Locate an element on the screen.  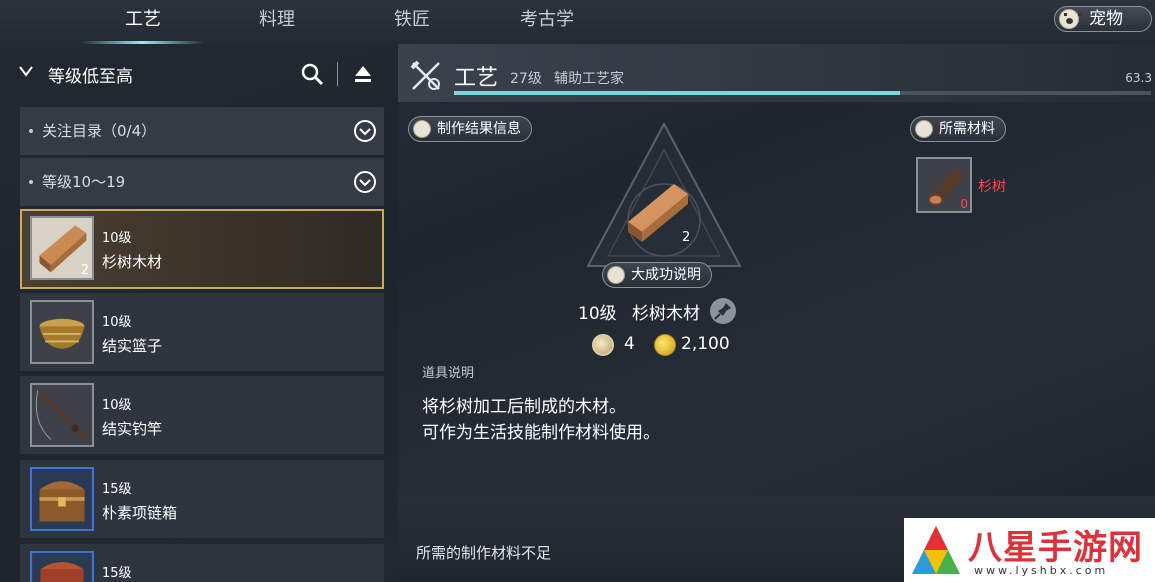
watermark-url: www.lyshbx.com is located at coordinates (1041, 570).